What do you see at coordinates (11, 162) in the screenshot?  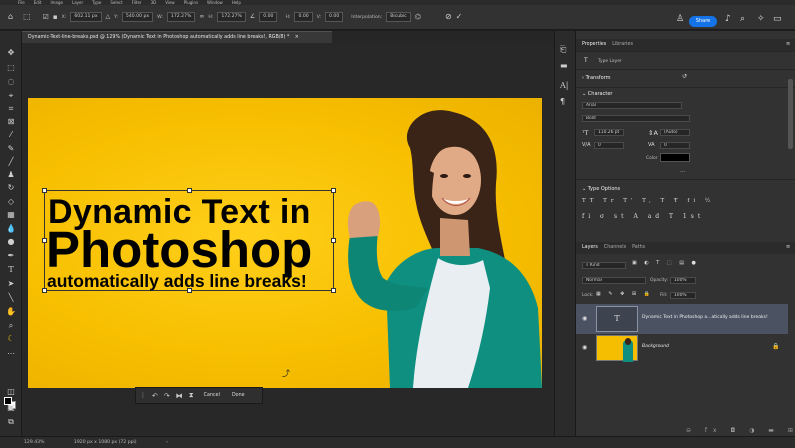 I see `brush-tool-icon: ╱` at bounding box center [11, 162].